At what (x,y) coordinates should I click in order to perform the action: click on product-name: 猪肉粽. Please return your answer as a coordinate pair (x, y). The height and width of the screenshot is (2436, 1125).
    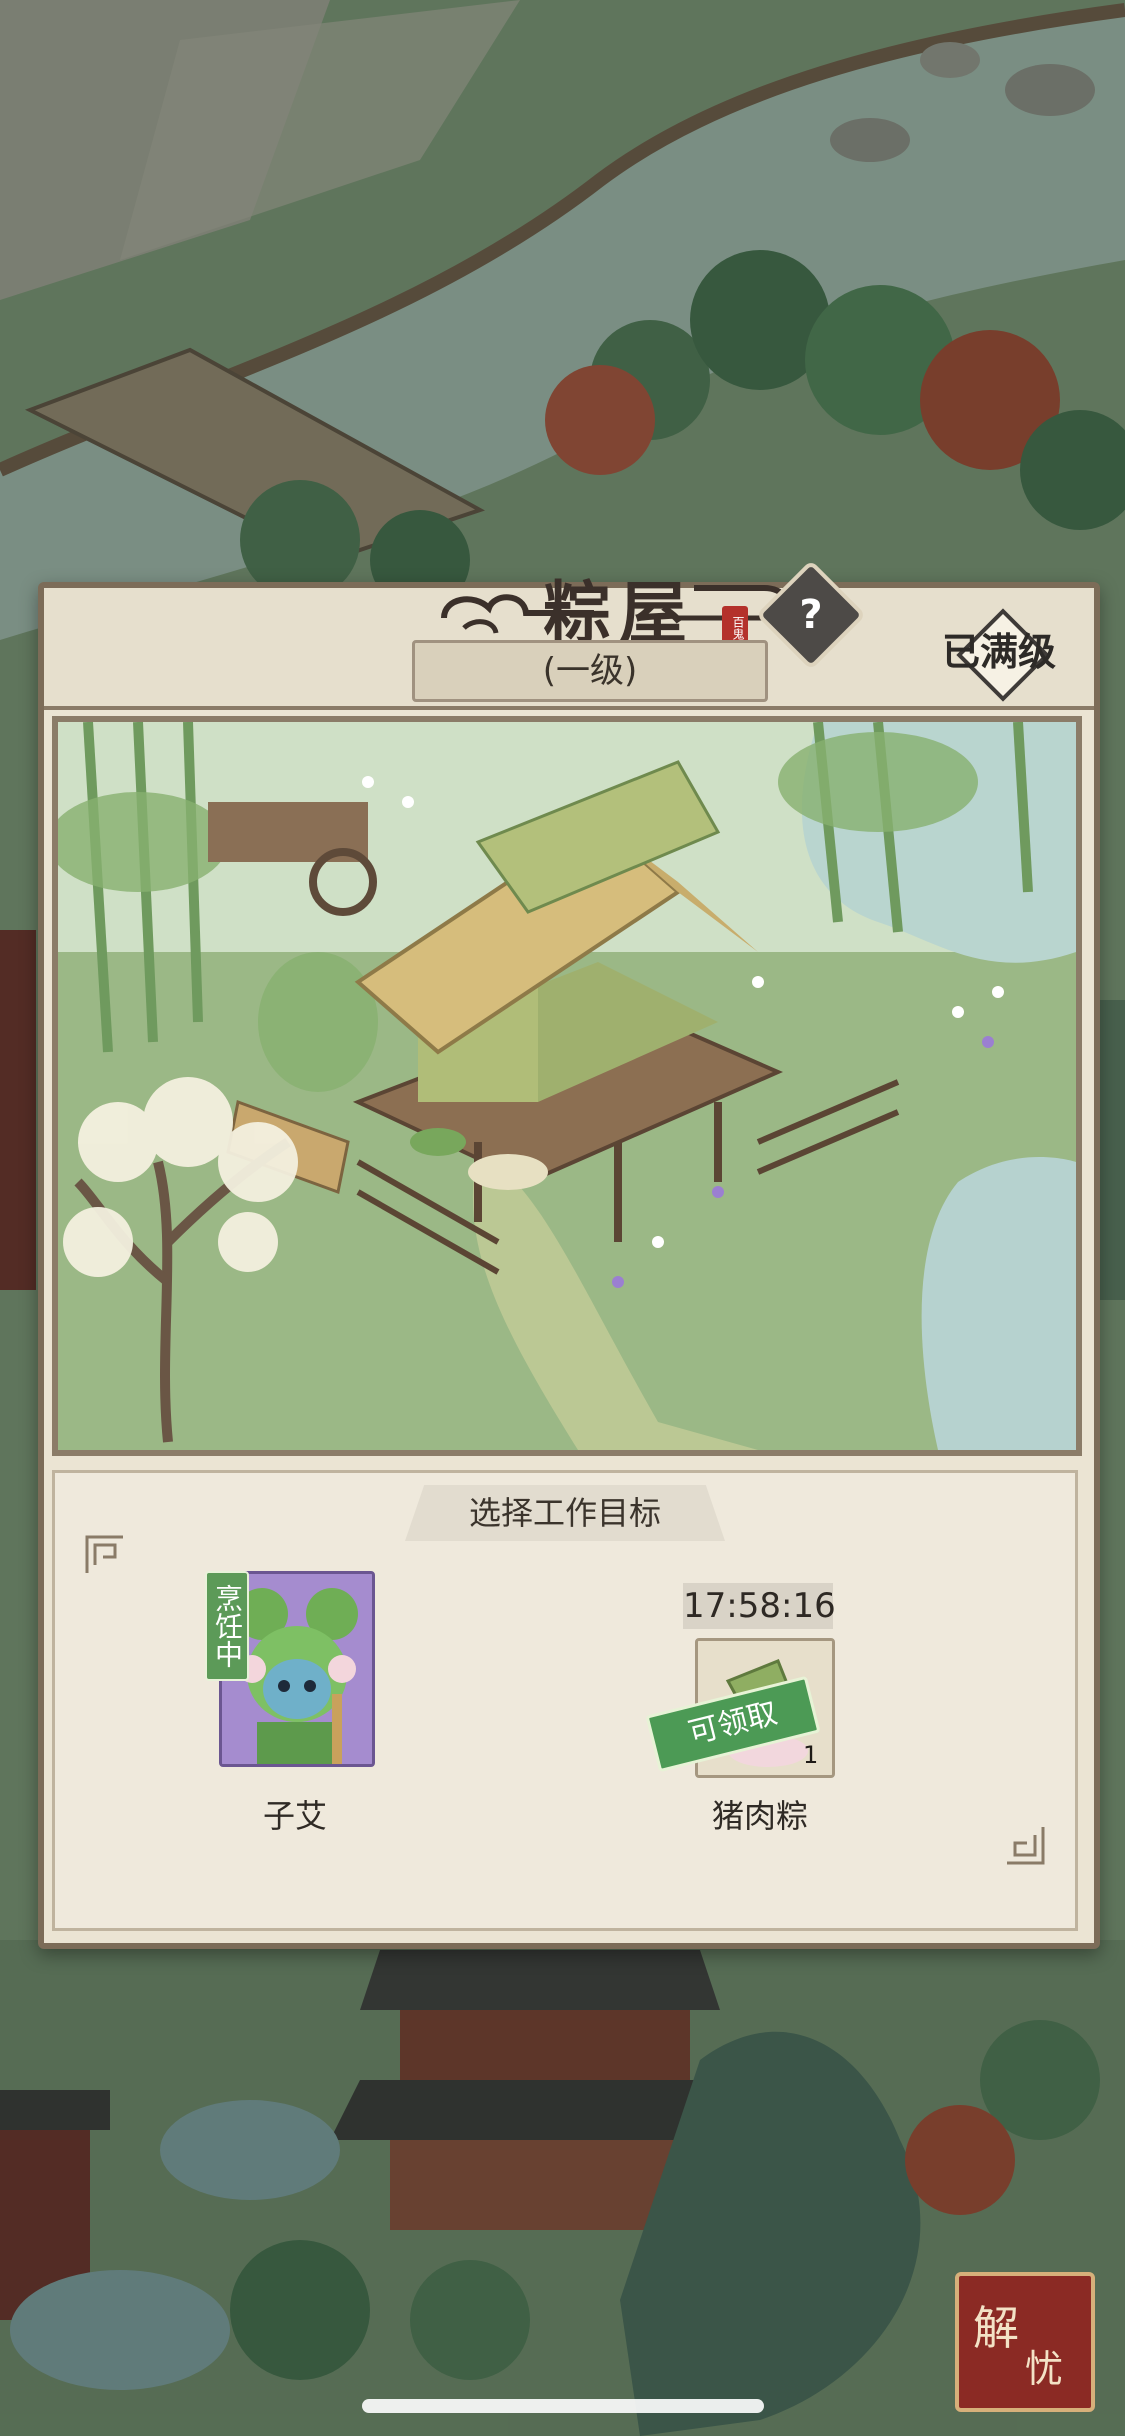
    Looking at the image, I should click on (759, 1816).